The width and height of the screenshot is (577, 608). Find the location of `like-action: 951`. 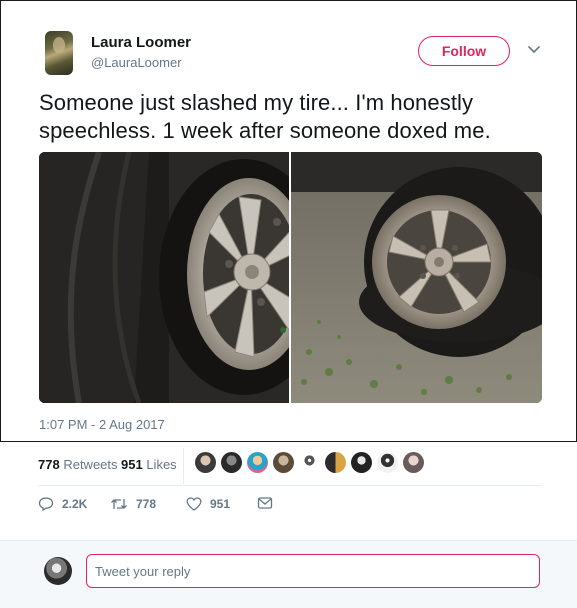

like-action: 951 is located at coordinates (208, 504).